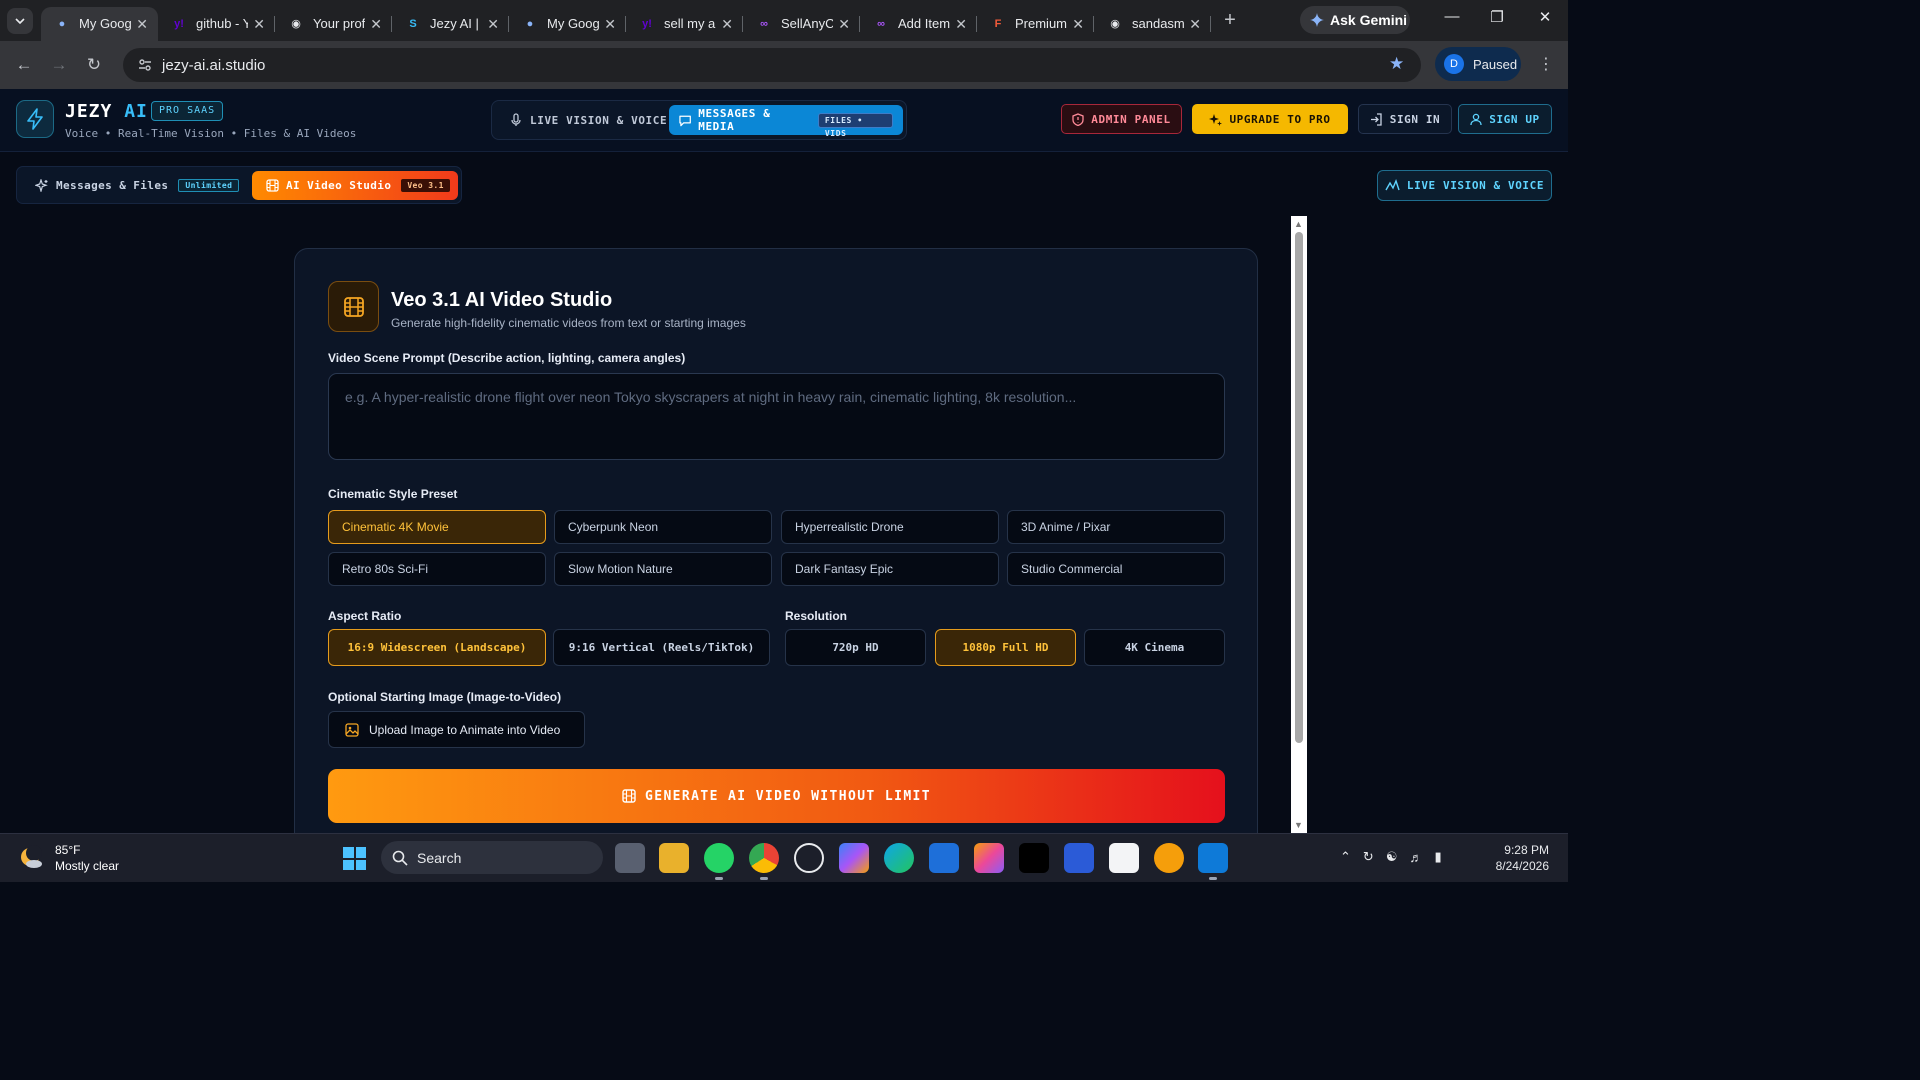 This screenshot has width=1920, height=1080. What do you see at coordinates (1392, 857) in the screenshot?
I see `wifi-icon: ☯` at bounding box center [1392, 857].